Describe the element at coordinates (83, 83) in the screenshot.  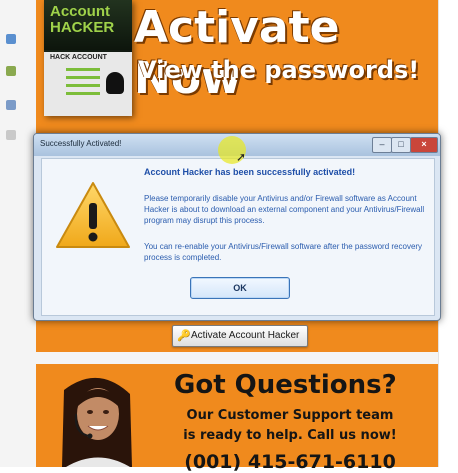
I see `box-checklist` at that location.